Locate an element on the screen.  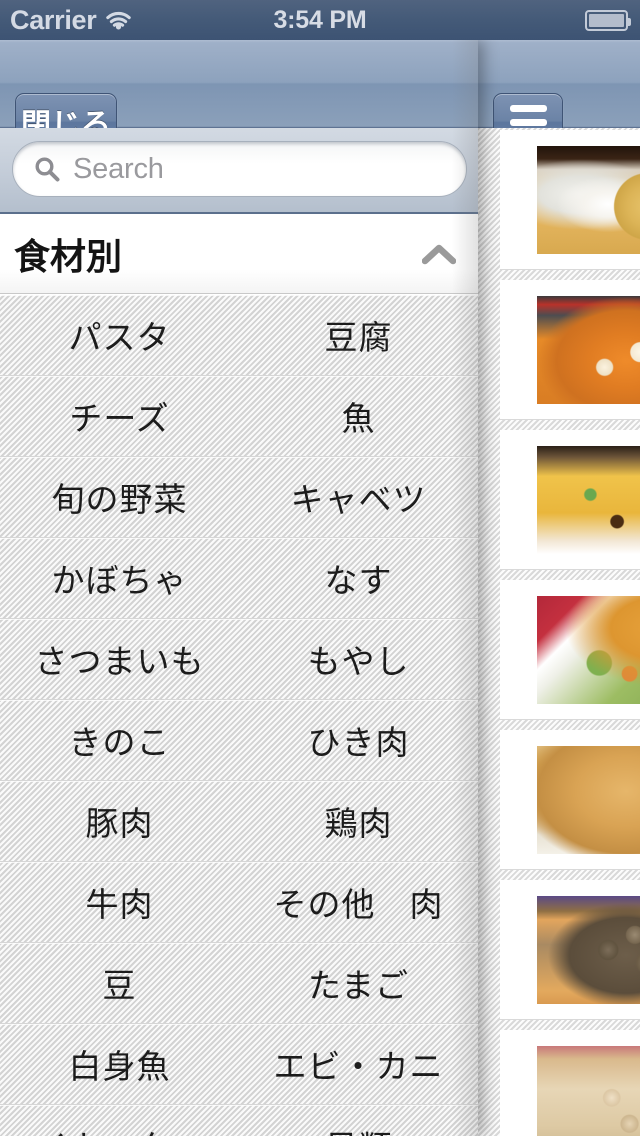
battery-level-fill is located at coordinates (606, 20).